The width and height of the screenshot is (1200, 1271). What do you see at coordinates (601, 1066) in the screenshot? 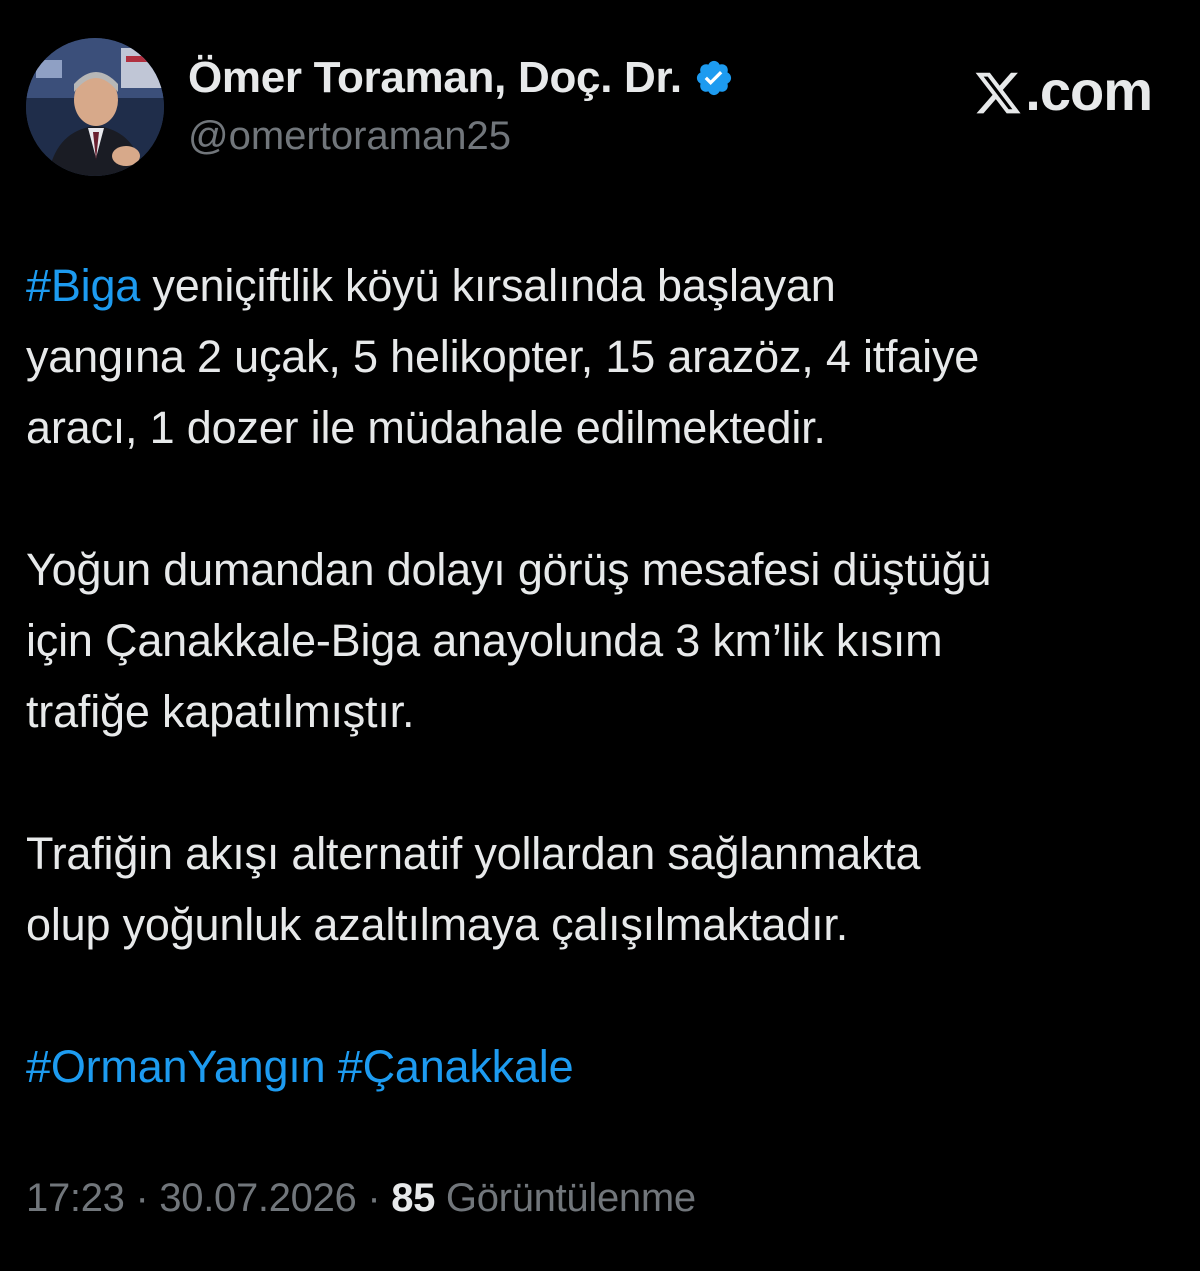
I see `tweet-hashtags: #OrmanYangın #Çanakkale` at bounding box center [601, 1066].